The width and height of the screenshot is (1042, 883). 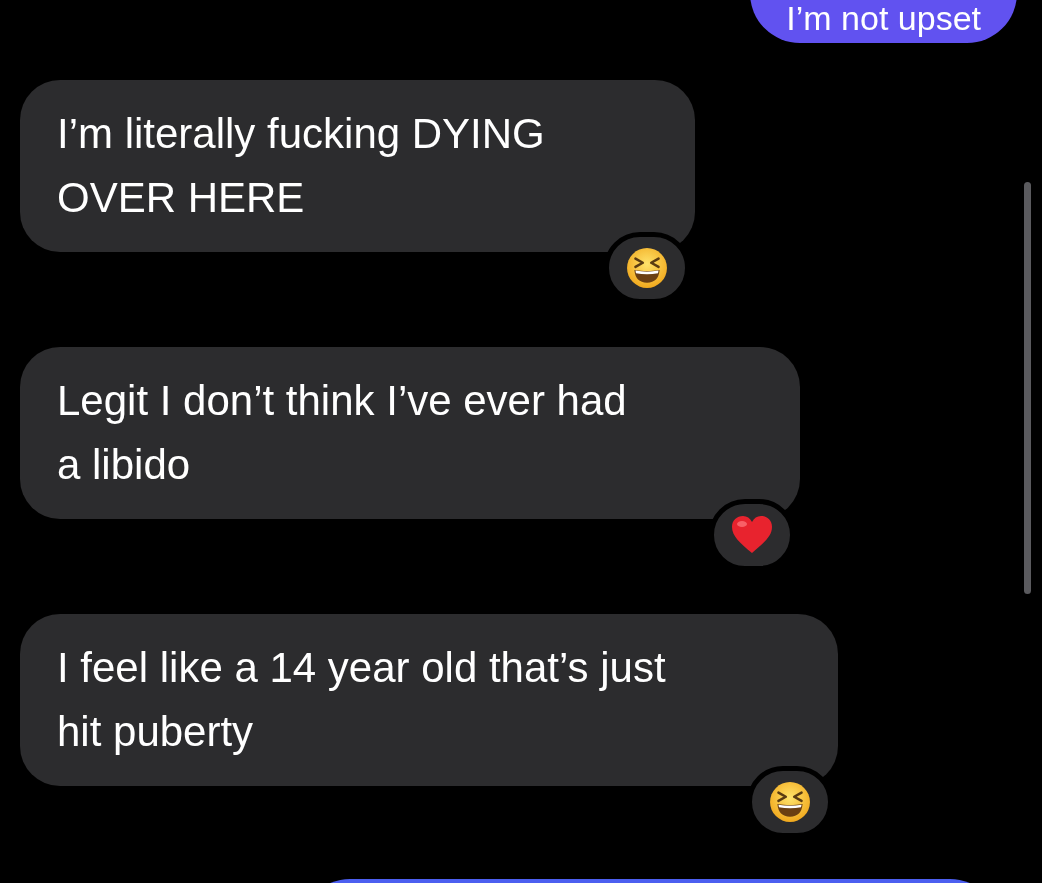 I want to click on message-text: I’m not upset, so click(x=883, y=18).